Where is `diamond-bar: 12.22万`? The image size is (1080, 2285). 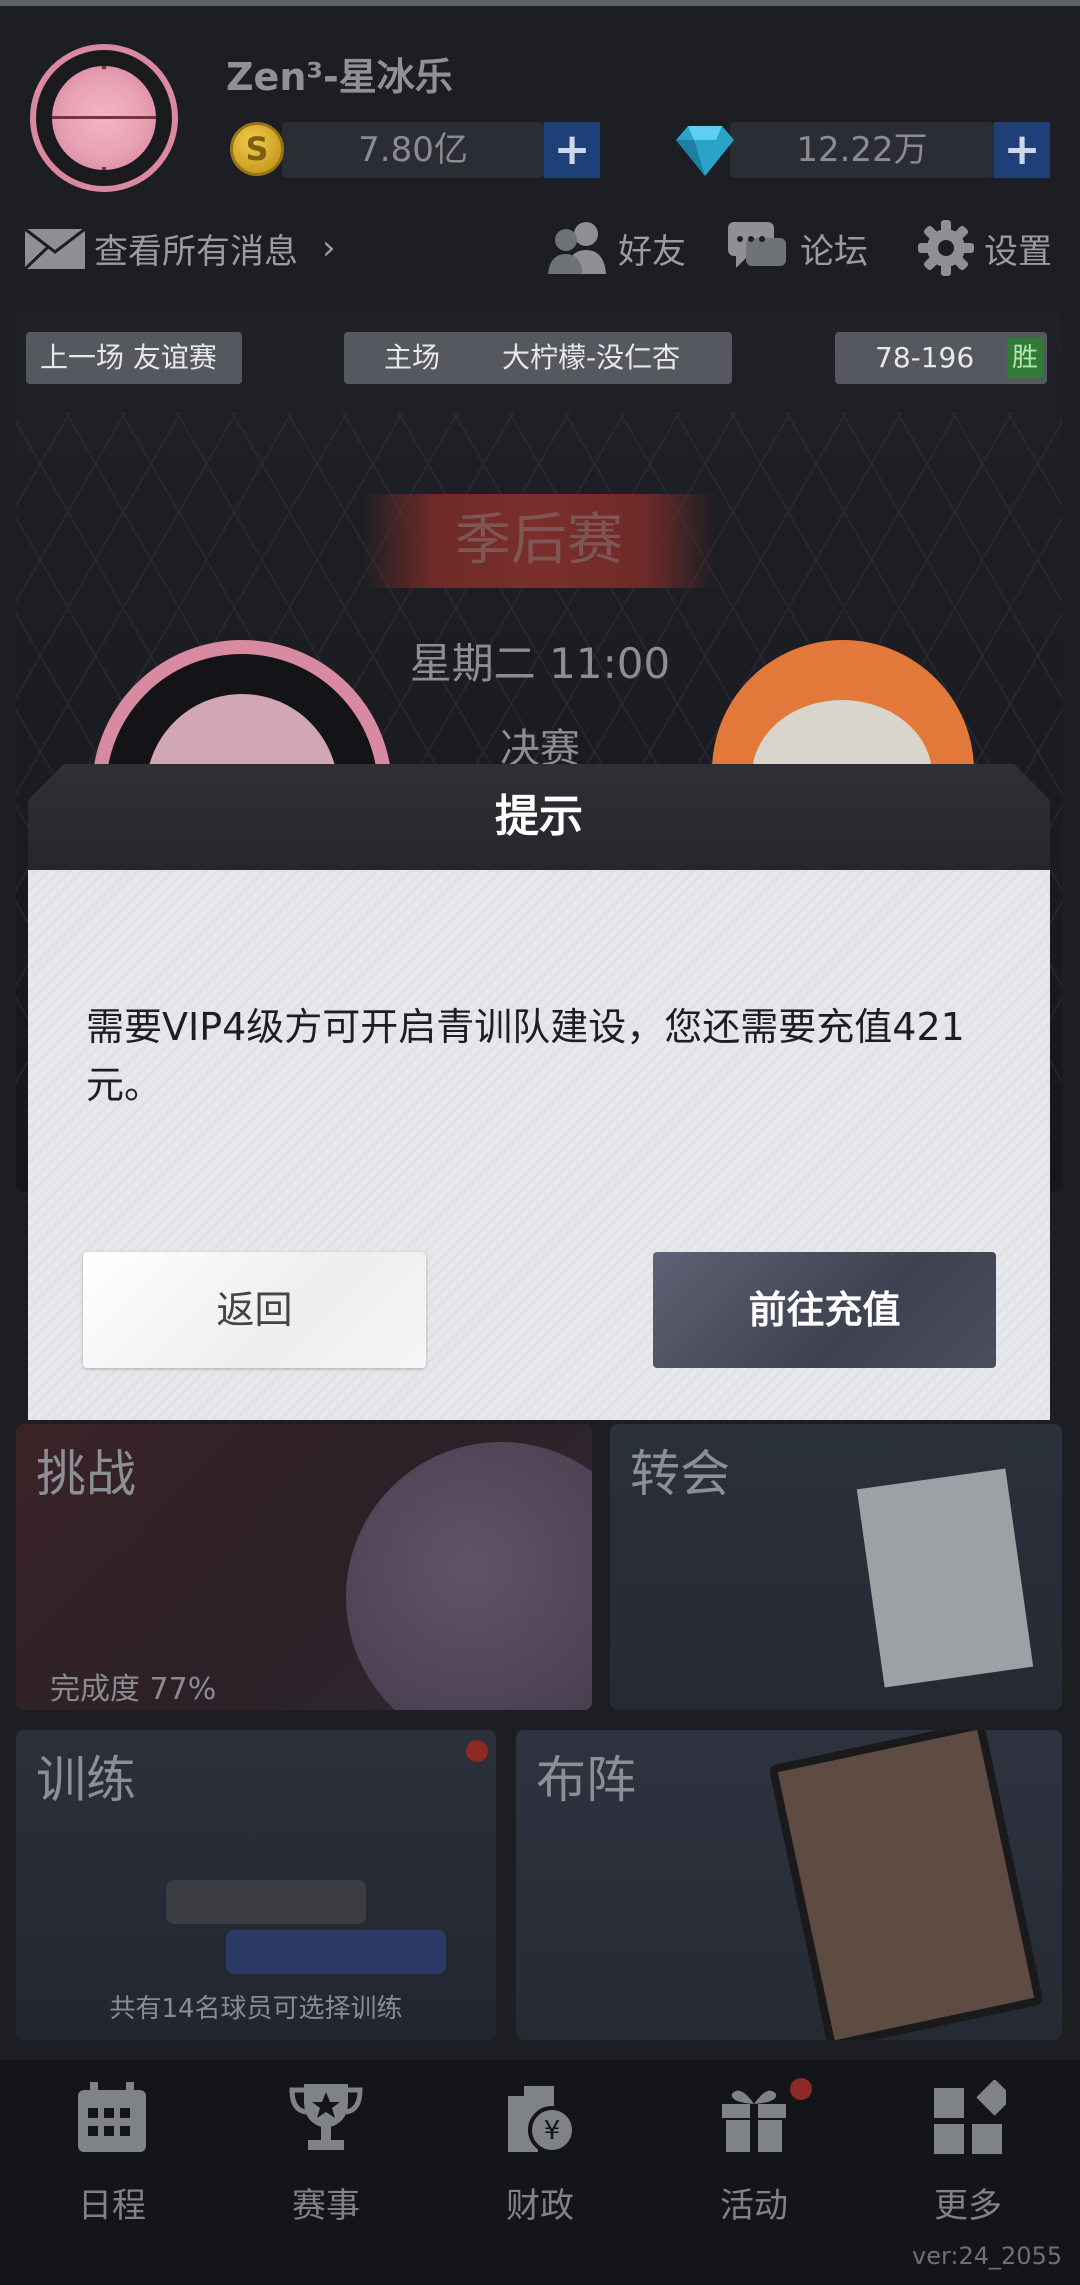
diamond-bar: 12.22万 is located at coordinates (862, 150).